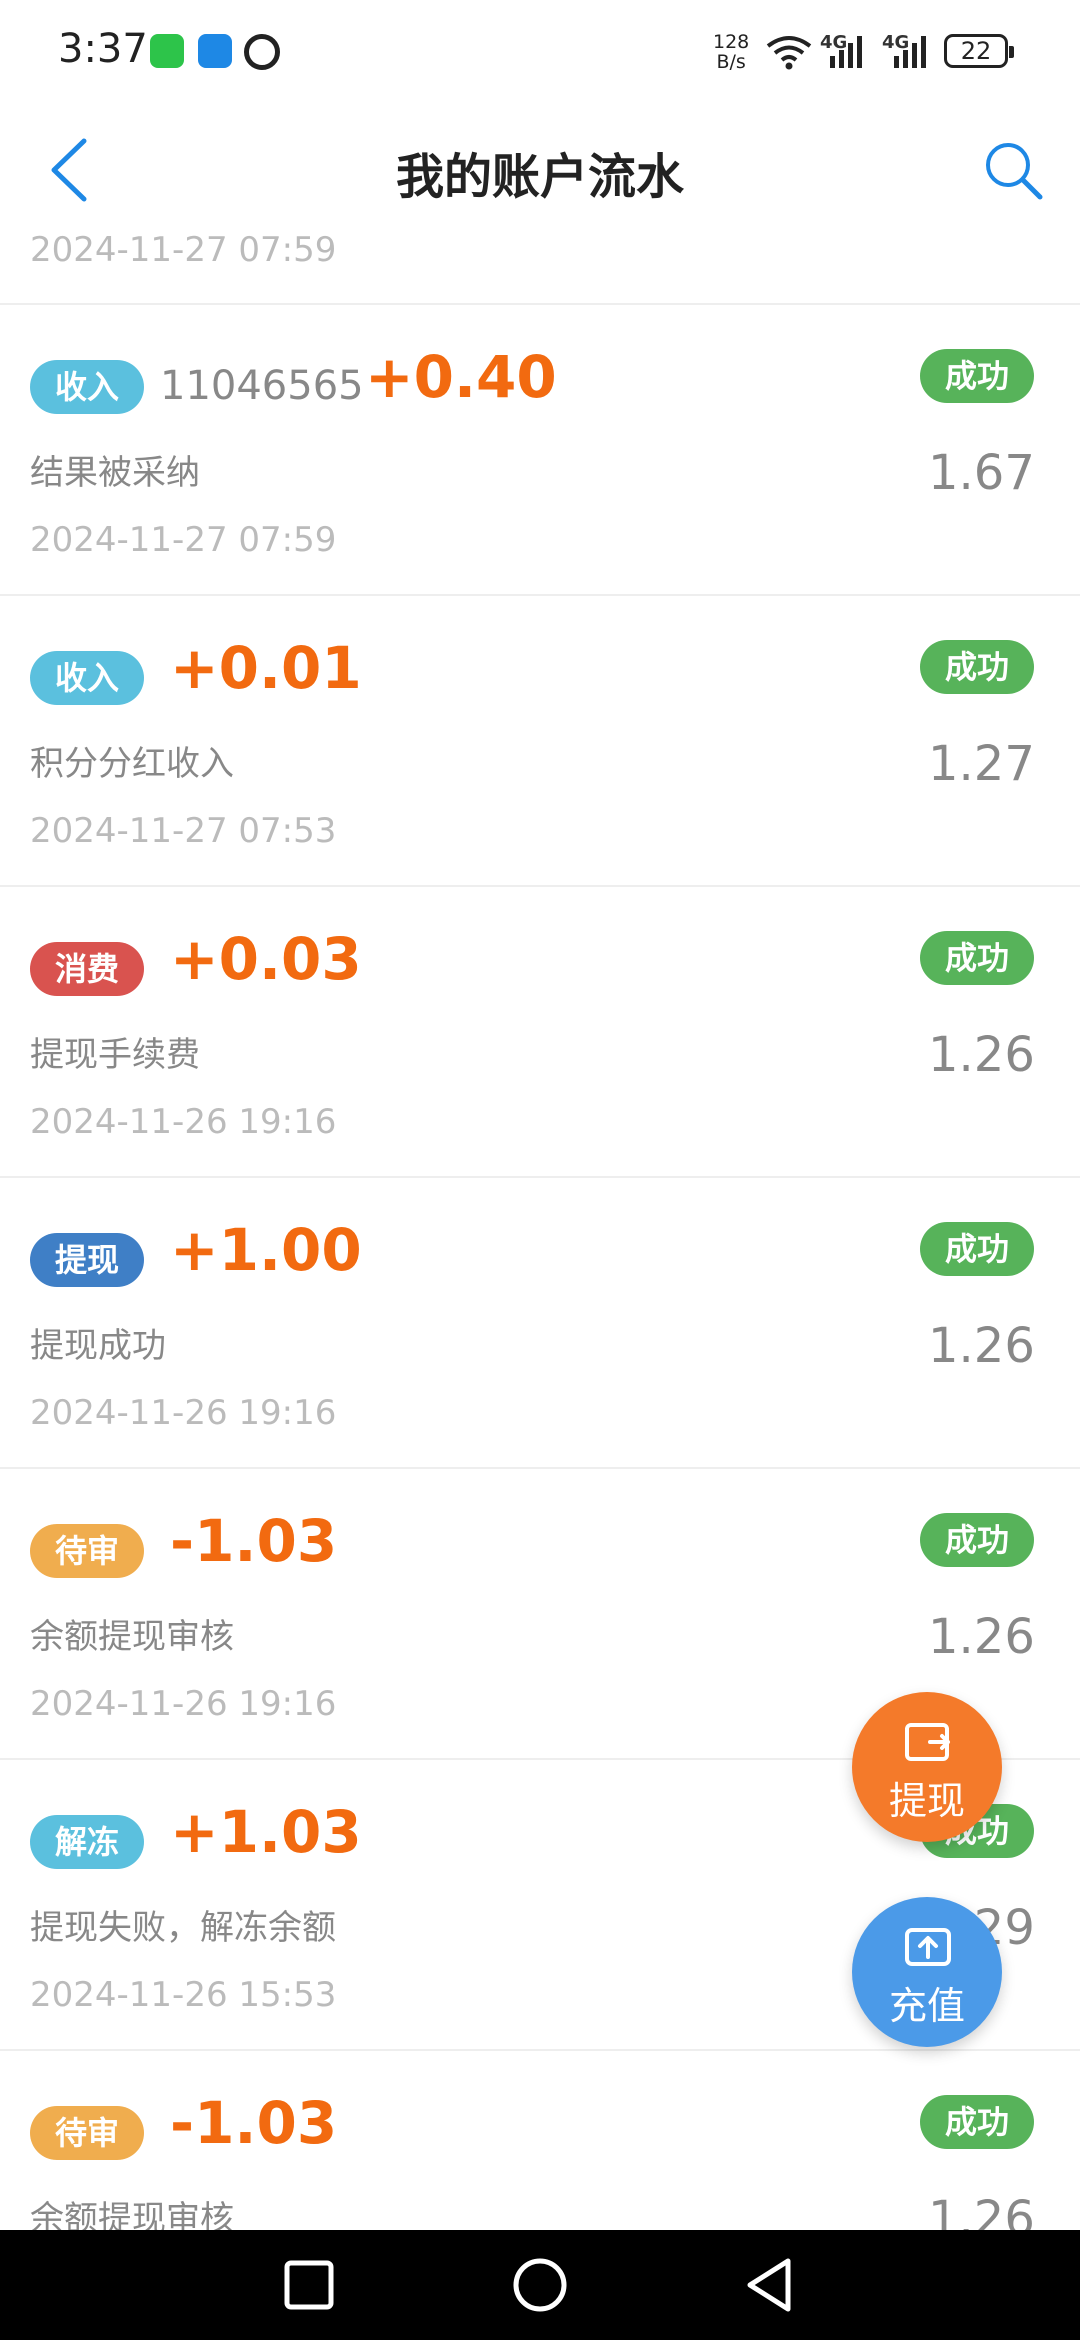 The height and width of the screenshot is (2340, 1080). I want to click on description: 积分分红收入, so click(132, 764).